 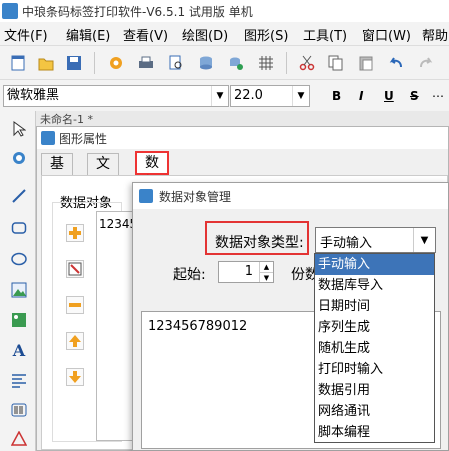 I want to click on dropdown-option: 数据引用, so click(x=374, y=390).